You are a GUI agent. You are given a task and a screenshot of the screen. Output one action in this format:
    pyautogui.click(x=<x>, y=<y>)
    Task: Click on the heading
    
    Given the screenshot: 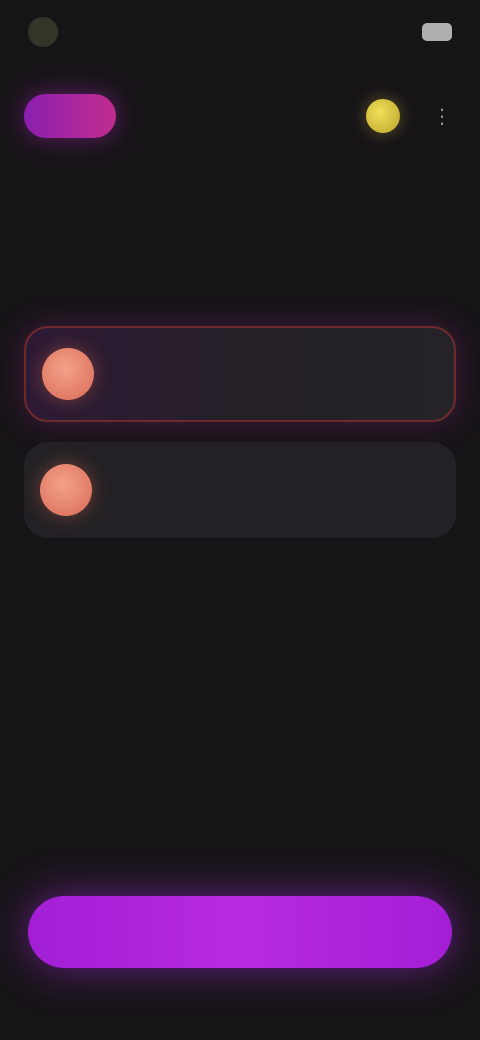 What is the action you would take?
    pyautogui.click(x=240, y=170)
    